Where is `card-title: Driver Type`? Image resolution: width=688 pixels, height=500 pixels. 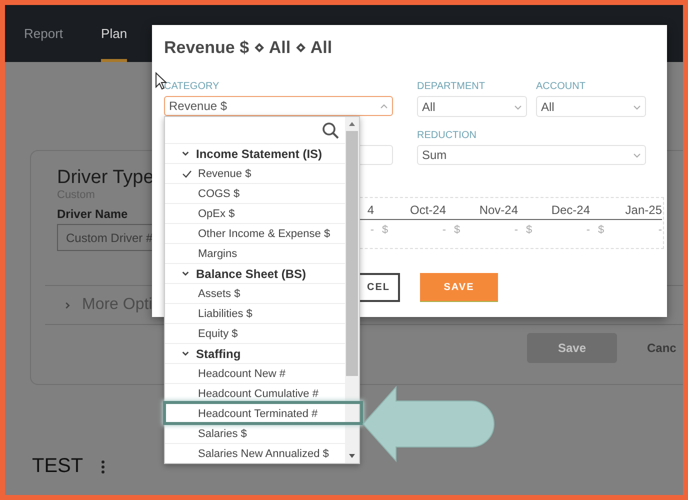 card-title: Driver Type is located at coordinates (105, 178).